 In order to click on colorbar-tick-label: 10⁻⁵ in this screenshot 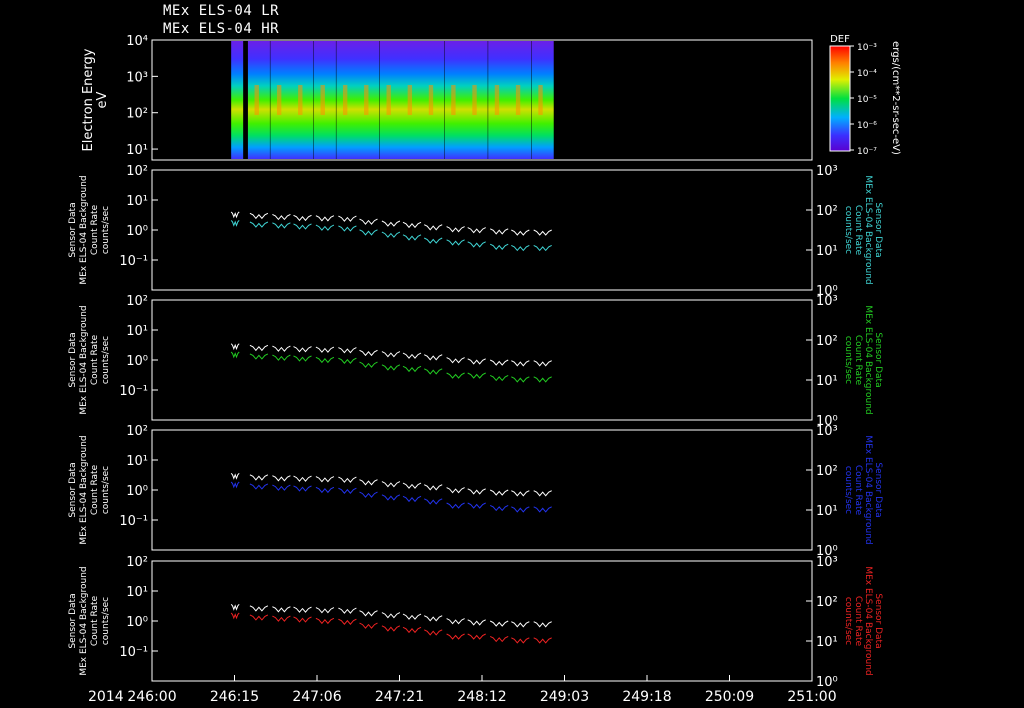, I will do `click(867, 100)`.